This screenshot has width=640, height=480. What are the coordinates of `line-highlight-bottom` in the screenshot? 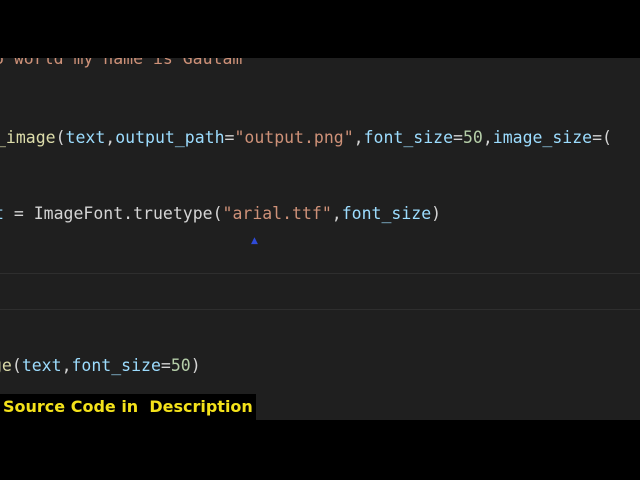 It's located at (320, 309).